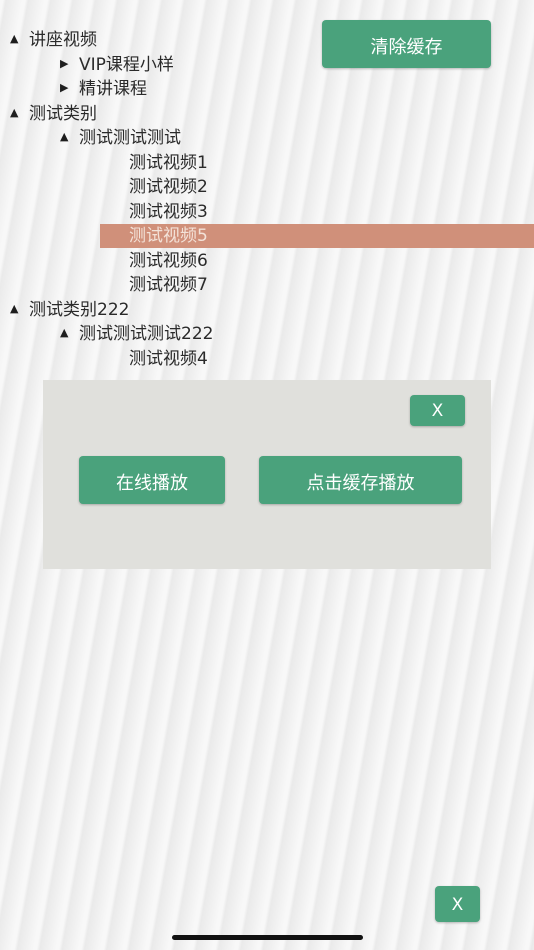  What do you see at coordinates (267, 334) in the screenshot?
I see `tree-node-test-subcategory-222: ▲ 测试测试测试222` at bounding box center [267, 334].